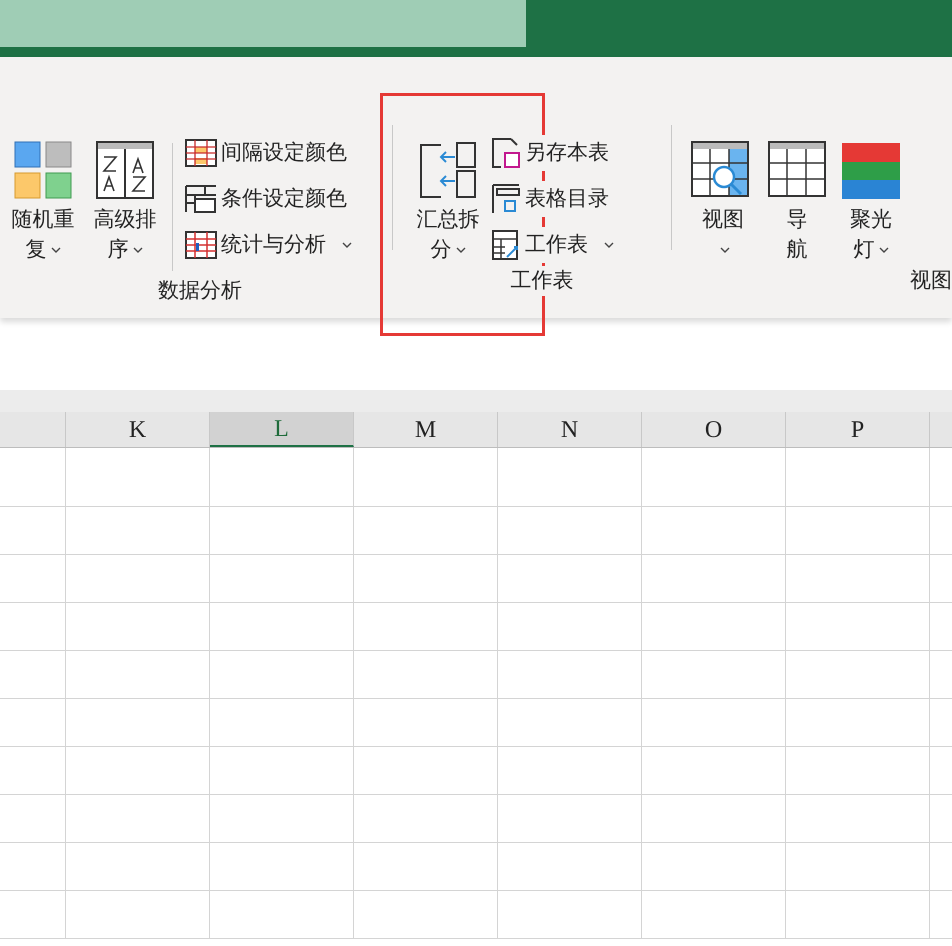 The image size is (952, 946). I want to click on table-contents-icon, so click(506, 199).